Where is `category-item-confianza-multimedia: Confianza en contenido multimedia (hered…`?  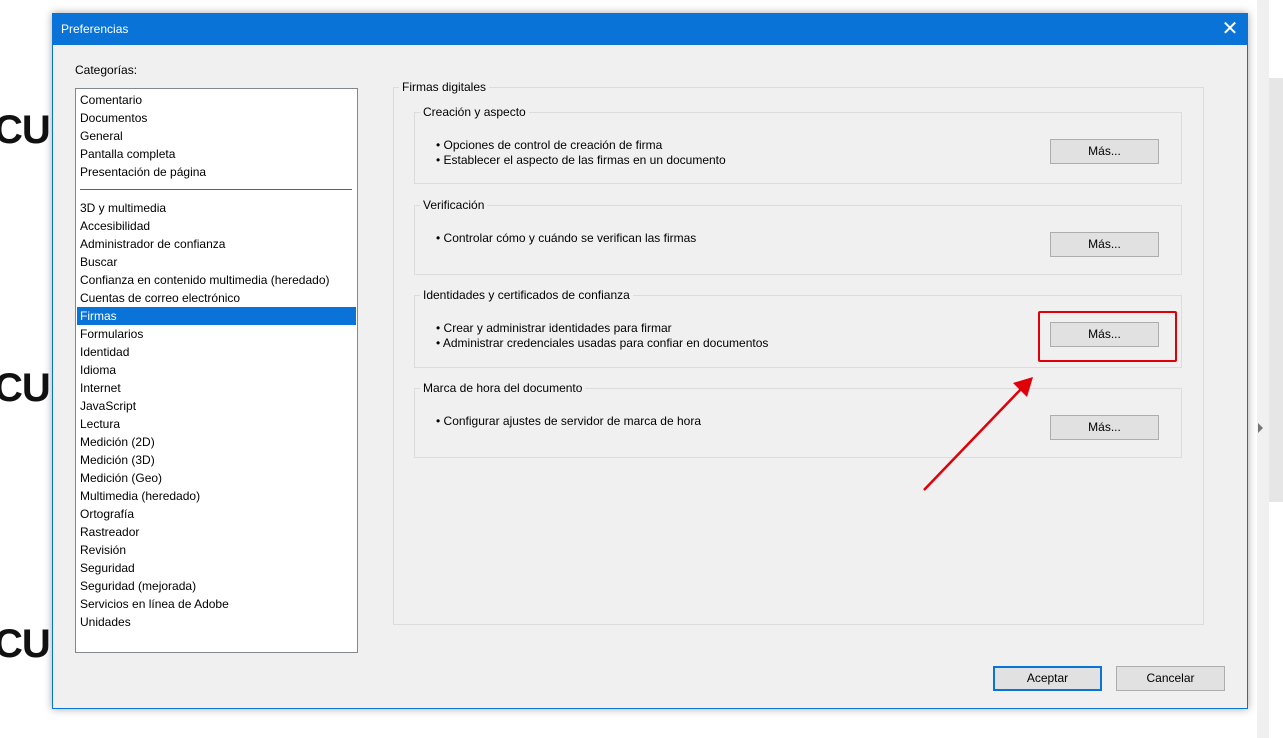
category-item-confianza-multimedia: Confianza en contenido multimedia (hered… is located at coordinates (216, 280).